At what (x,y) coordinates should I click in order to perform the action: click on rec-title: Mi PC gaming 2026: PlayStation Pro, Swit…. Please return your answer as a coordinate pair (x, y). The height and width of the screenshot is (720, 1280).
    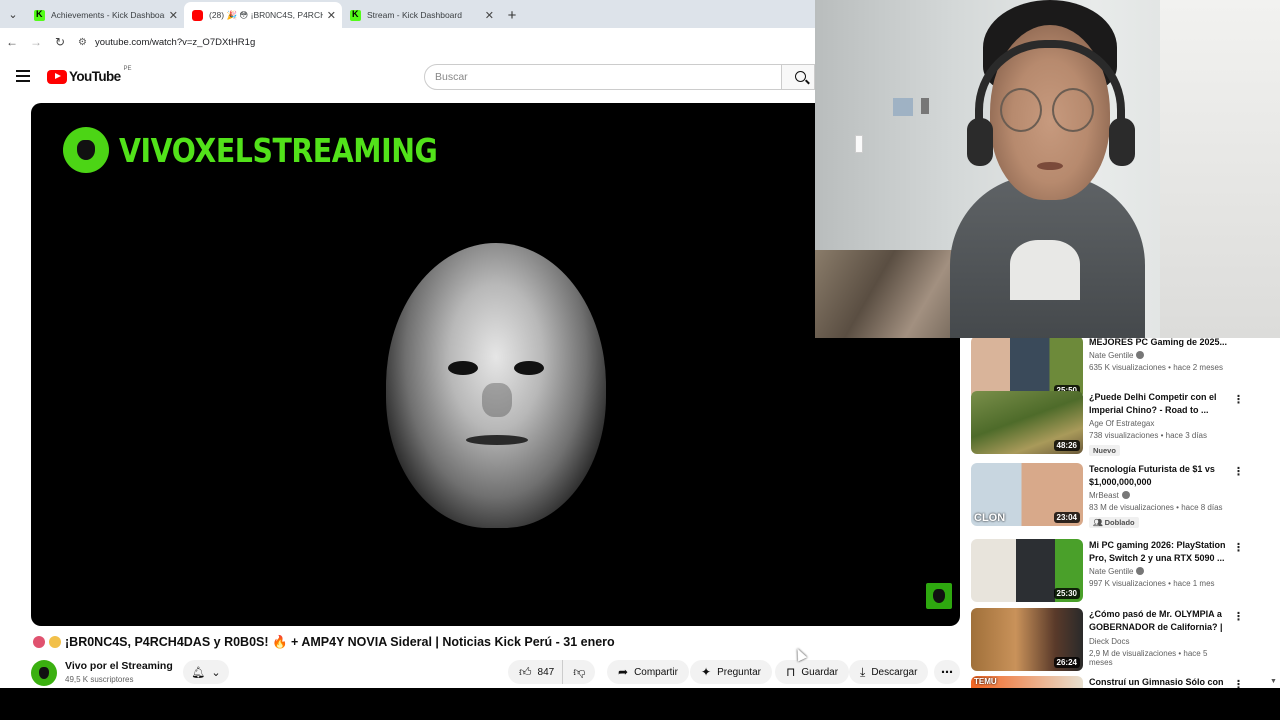
    Looking at the image, I should click on (1159, 552).